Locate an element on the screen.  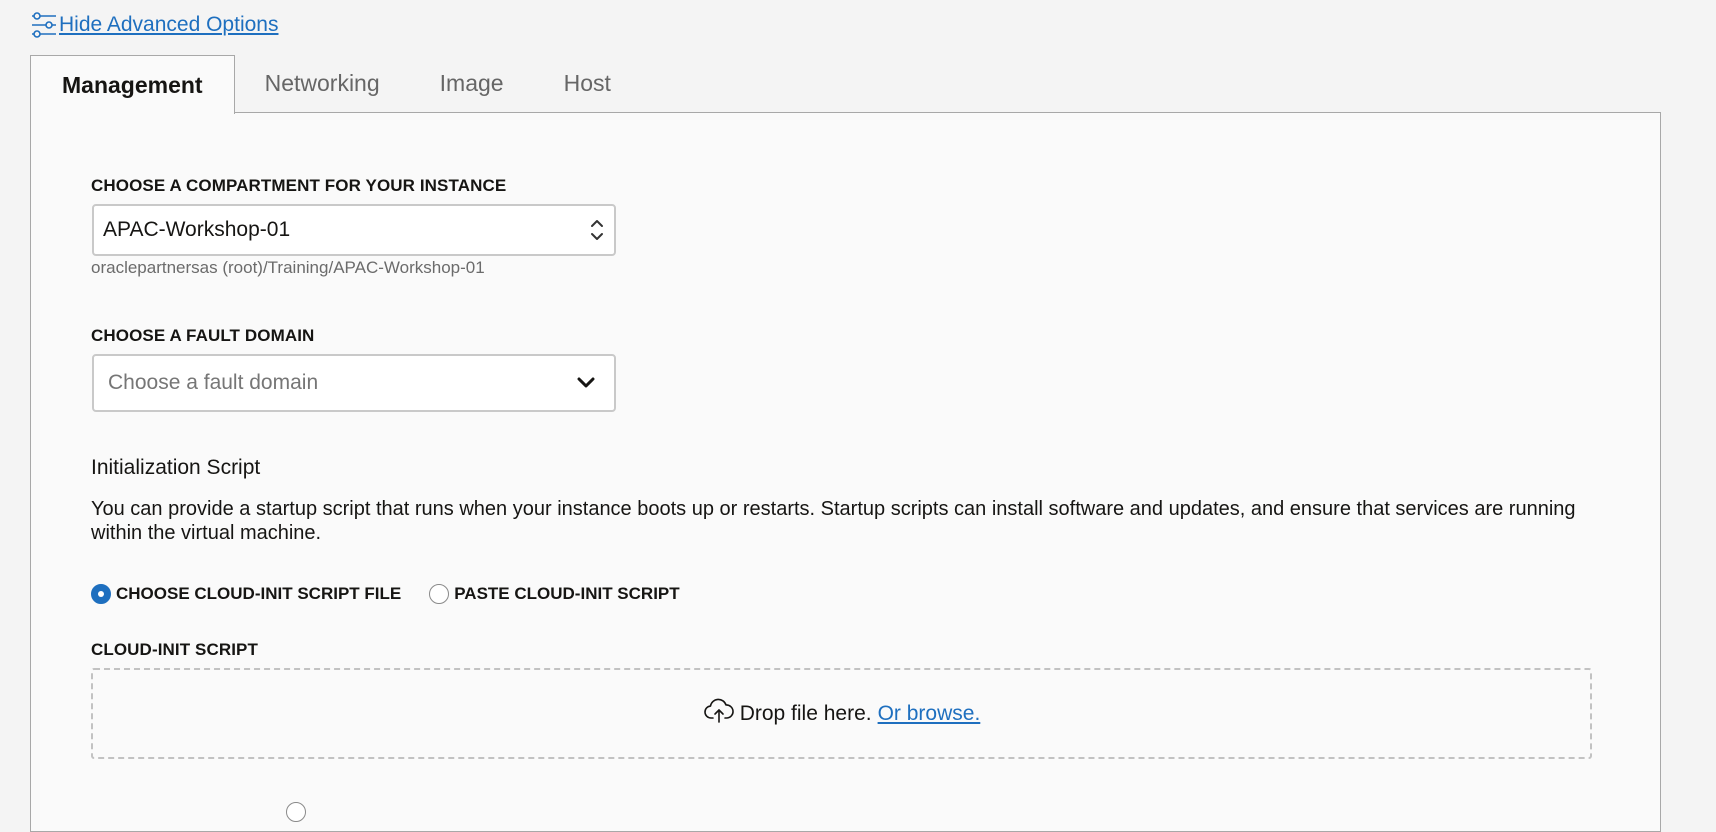
fault-domain-placeholder: Choose a fault domain is located at coordinates (213, 382).